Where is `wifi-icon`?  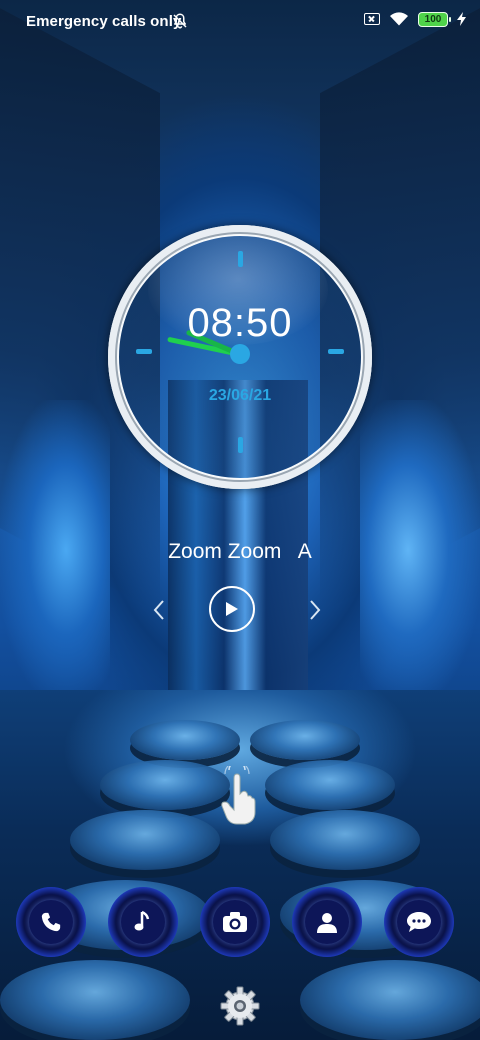 wifi-icon is located at coordinates (399, 19).